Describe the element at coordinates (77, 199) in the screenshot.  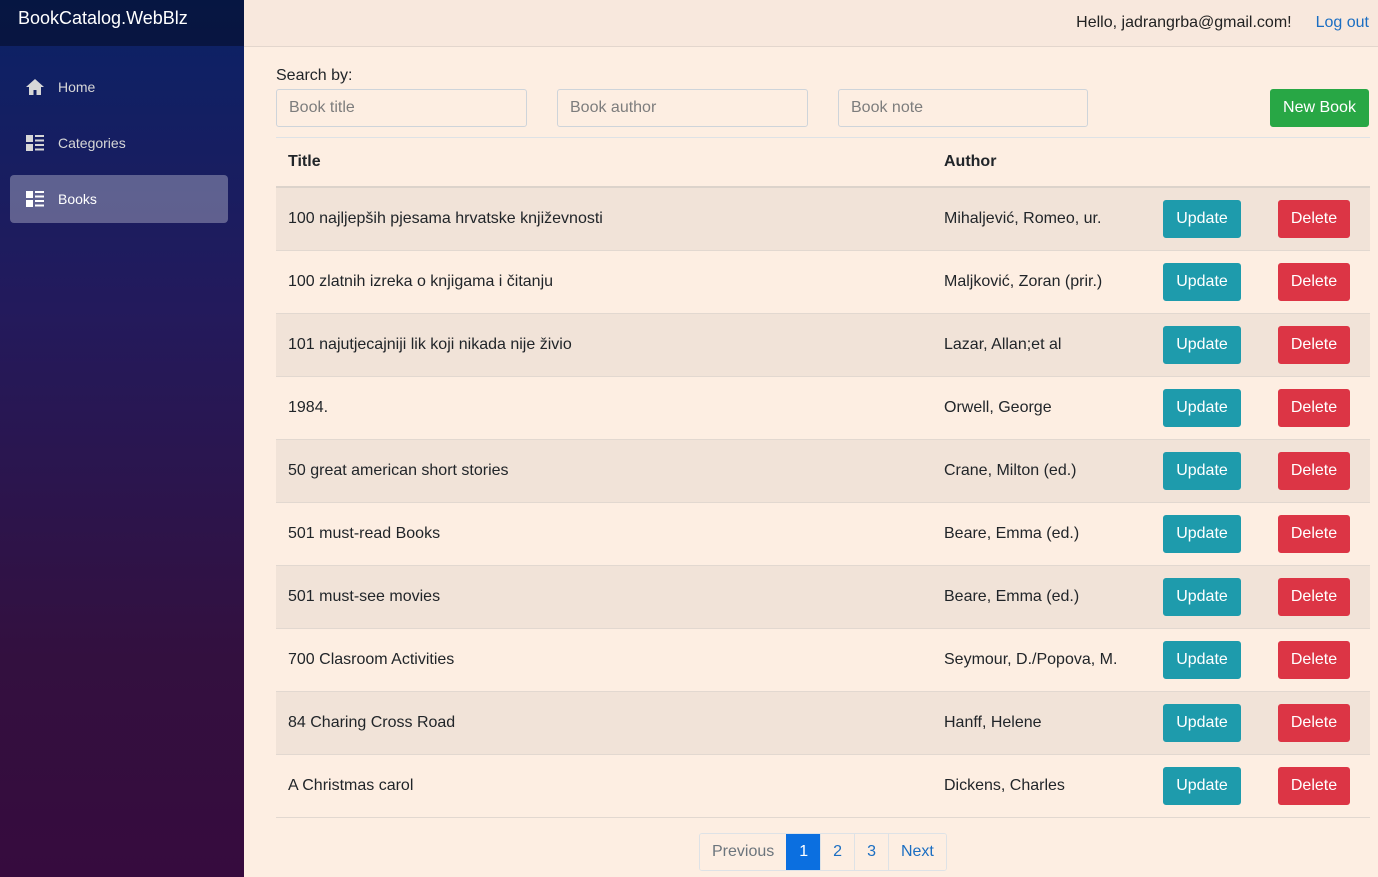
I see `sidebar-item-label: Books` at that location.